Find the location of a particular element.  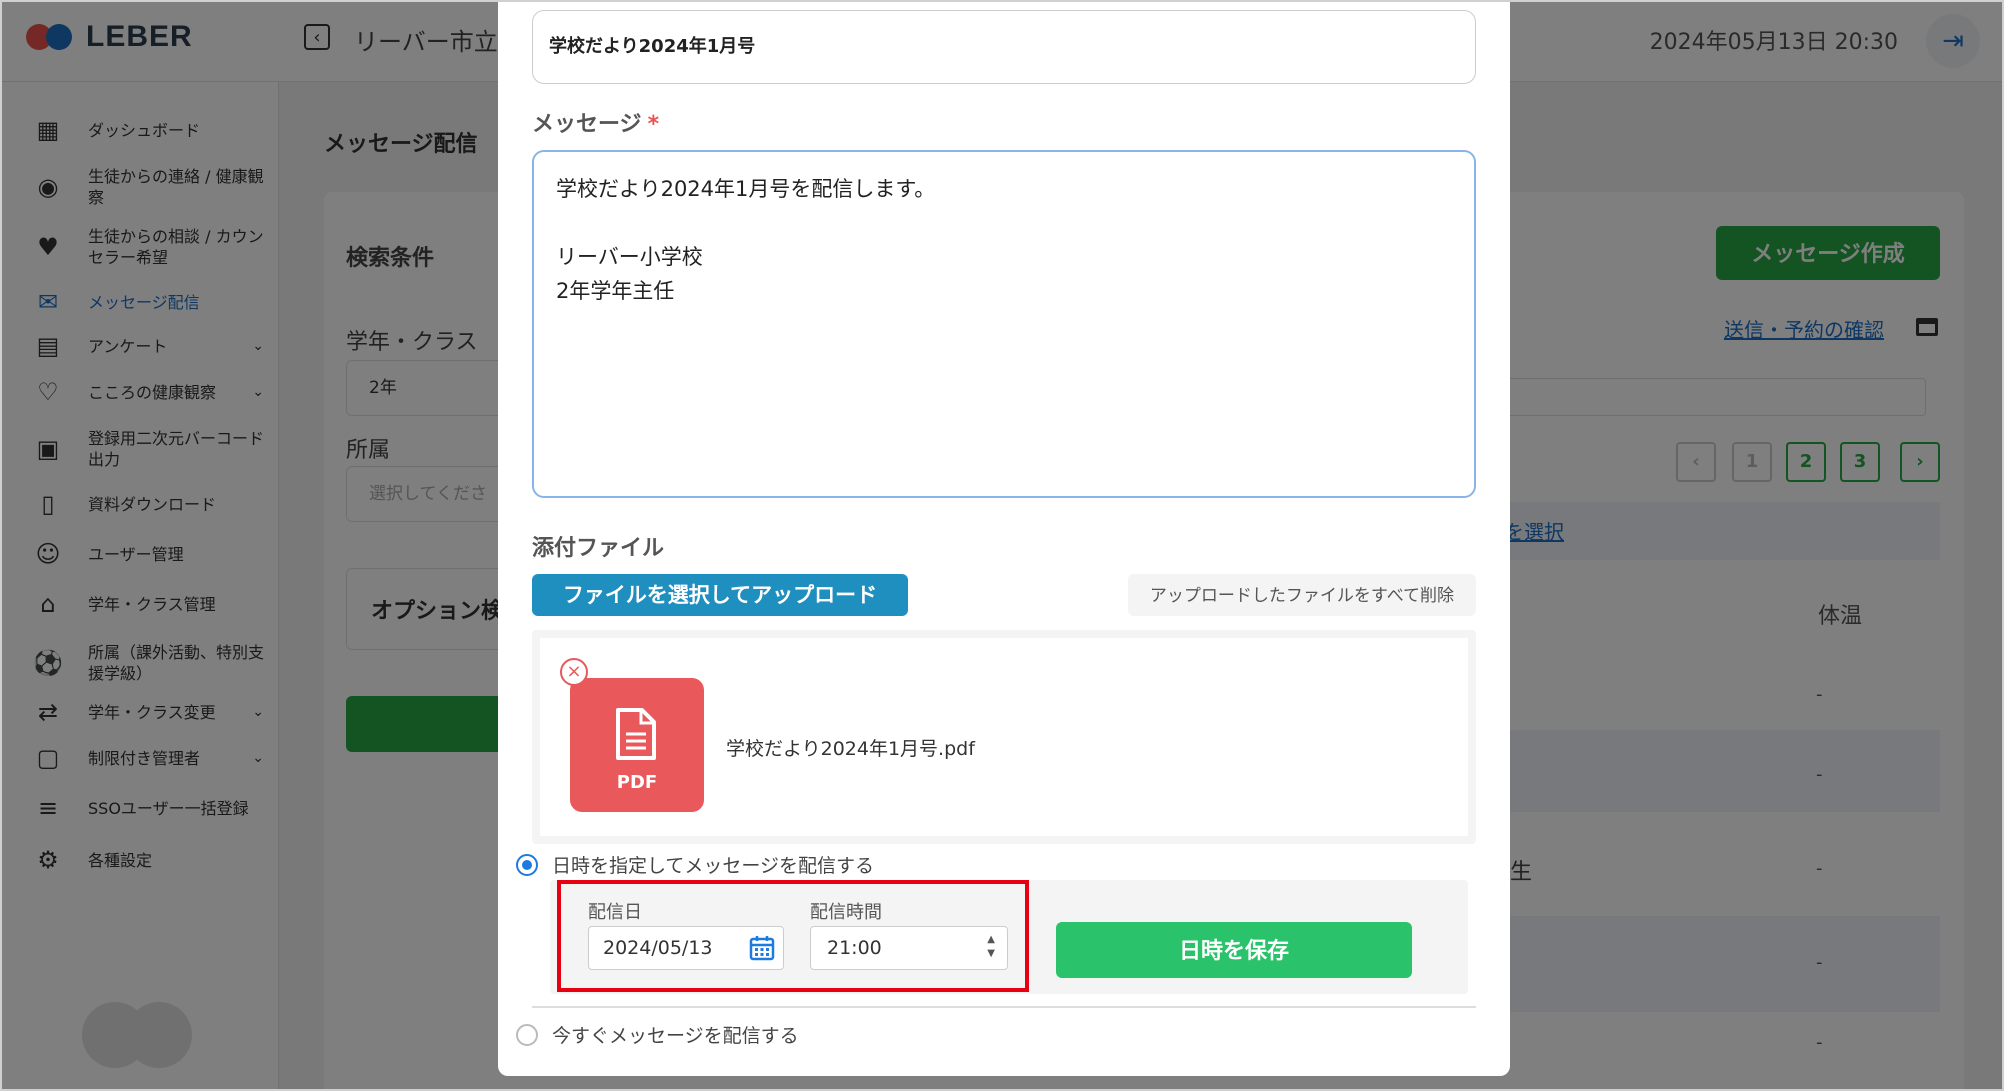

delete-all-files-button: アップロードしたファイルをすべて削除 is located at coordinates (1302, 595).